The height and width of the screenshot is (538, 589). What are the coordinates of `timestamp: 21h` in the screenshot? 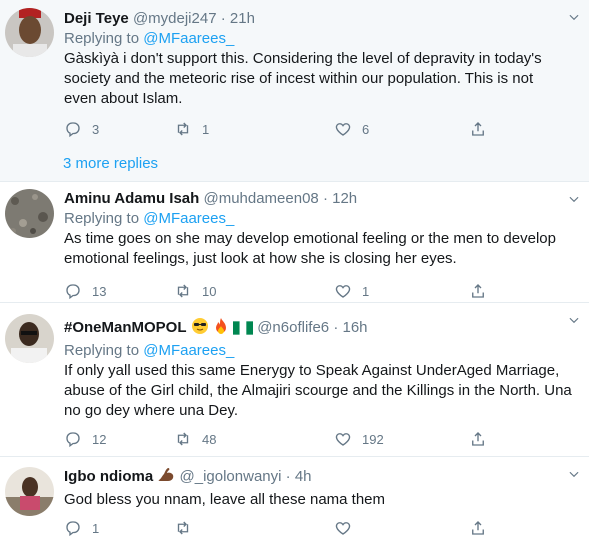 It's located at (242, 18).